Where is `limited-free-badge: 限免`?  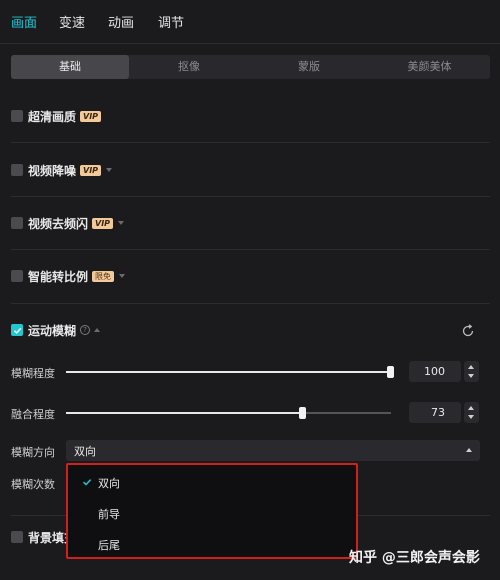 limited-free-badge: 限免 is located at coordinates (103, 276).